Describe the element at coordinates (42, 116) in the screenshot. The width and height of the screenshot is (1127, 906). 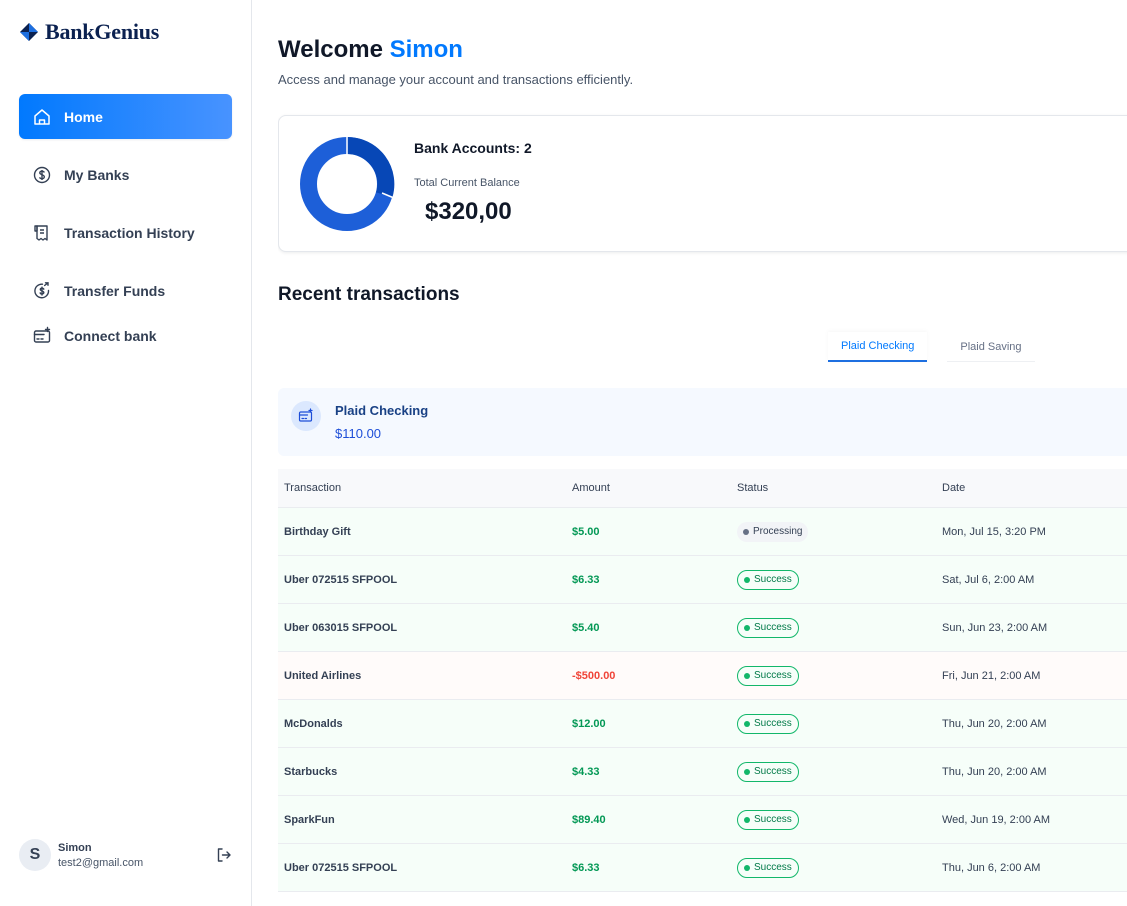
I see `home-icon` at that location.